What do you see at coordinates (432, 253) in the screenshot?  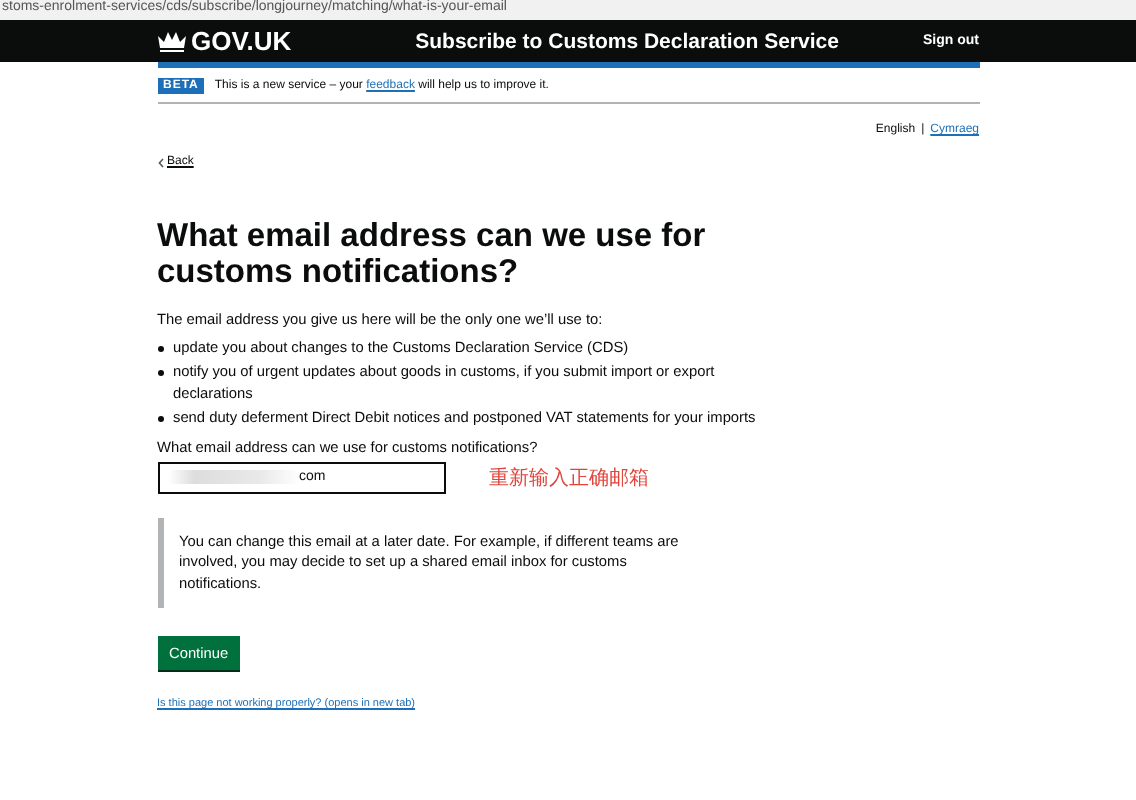 I see `page-heading: What email address can we use for customs notifications?` at bounding box center [432, 253].